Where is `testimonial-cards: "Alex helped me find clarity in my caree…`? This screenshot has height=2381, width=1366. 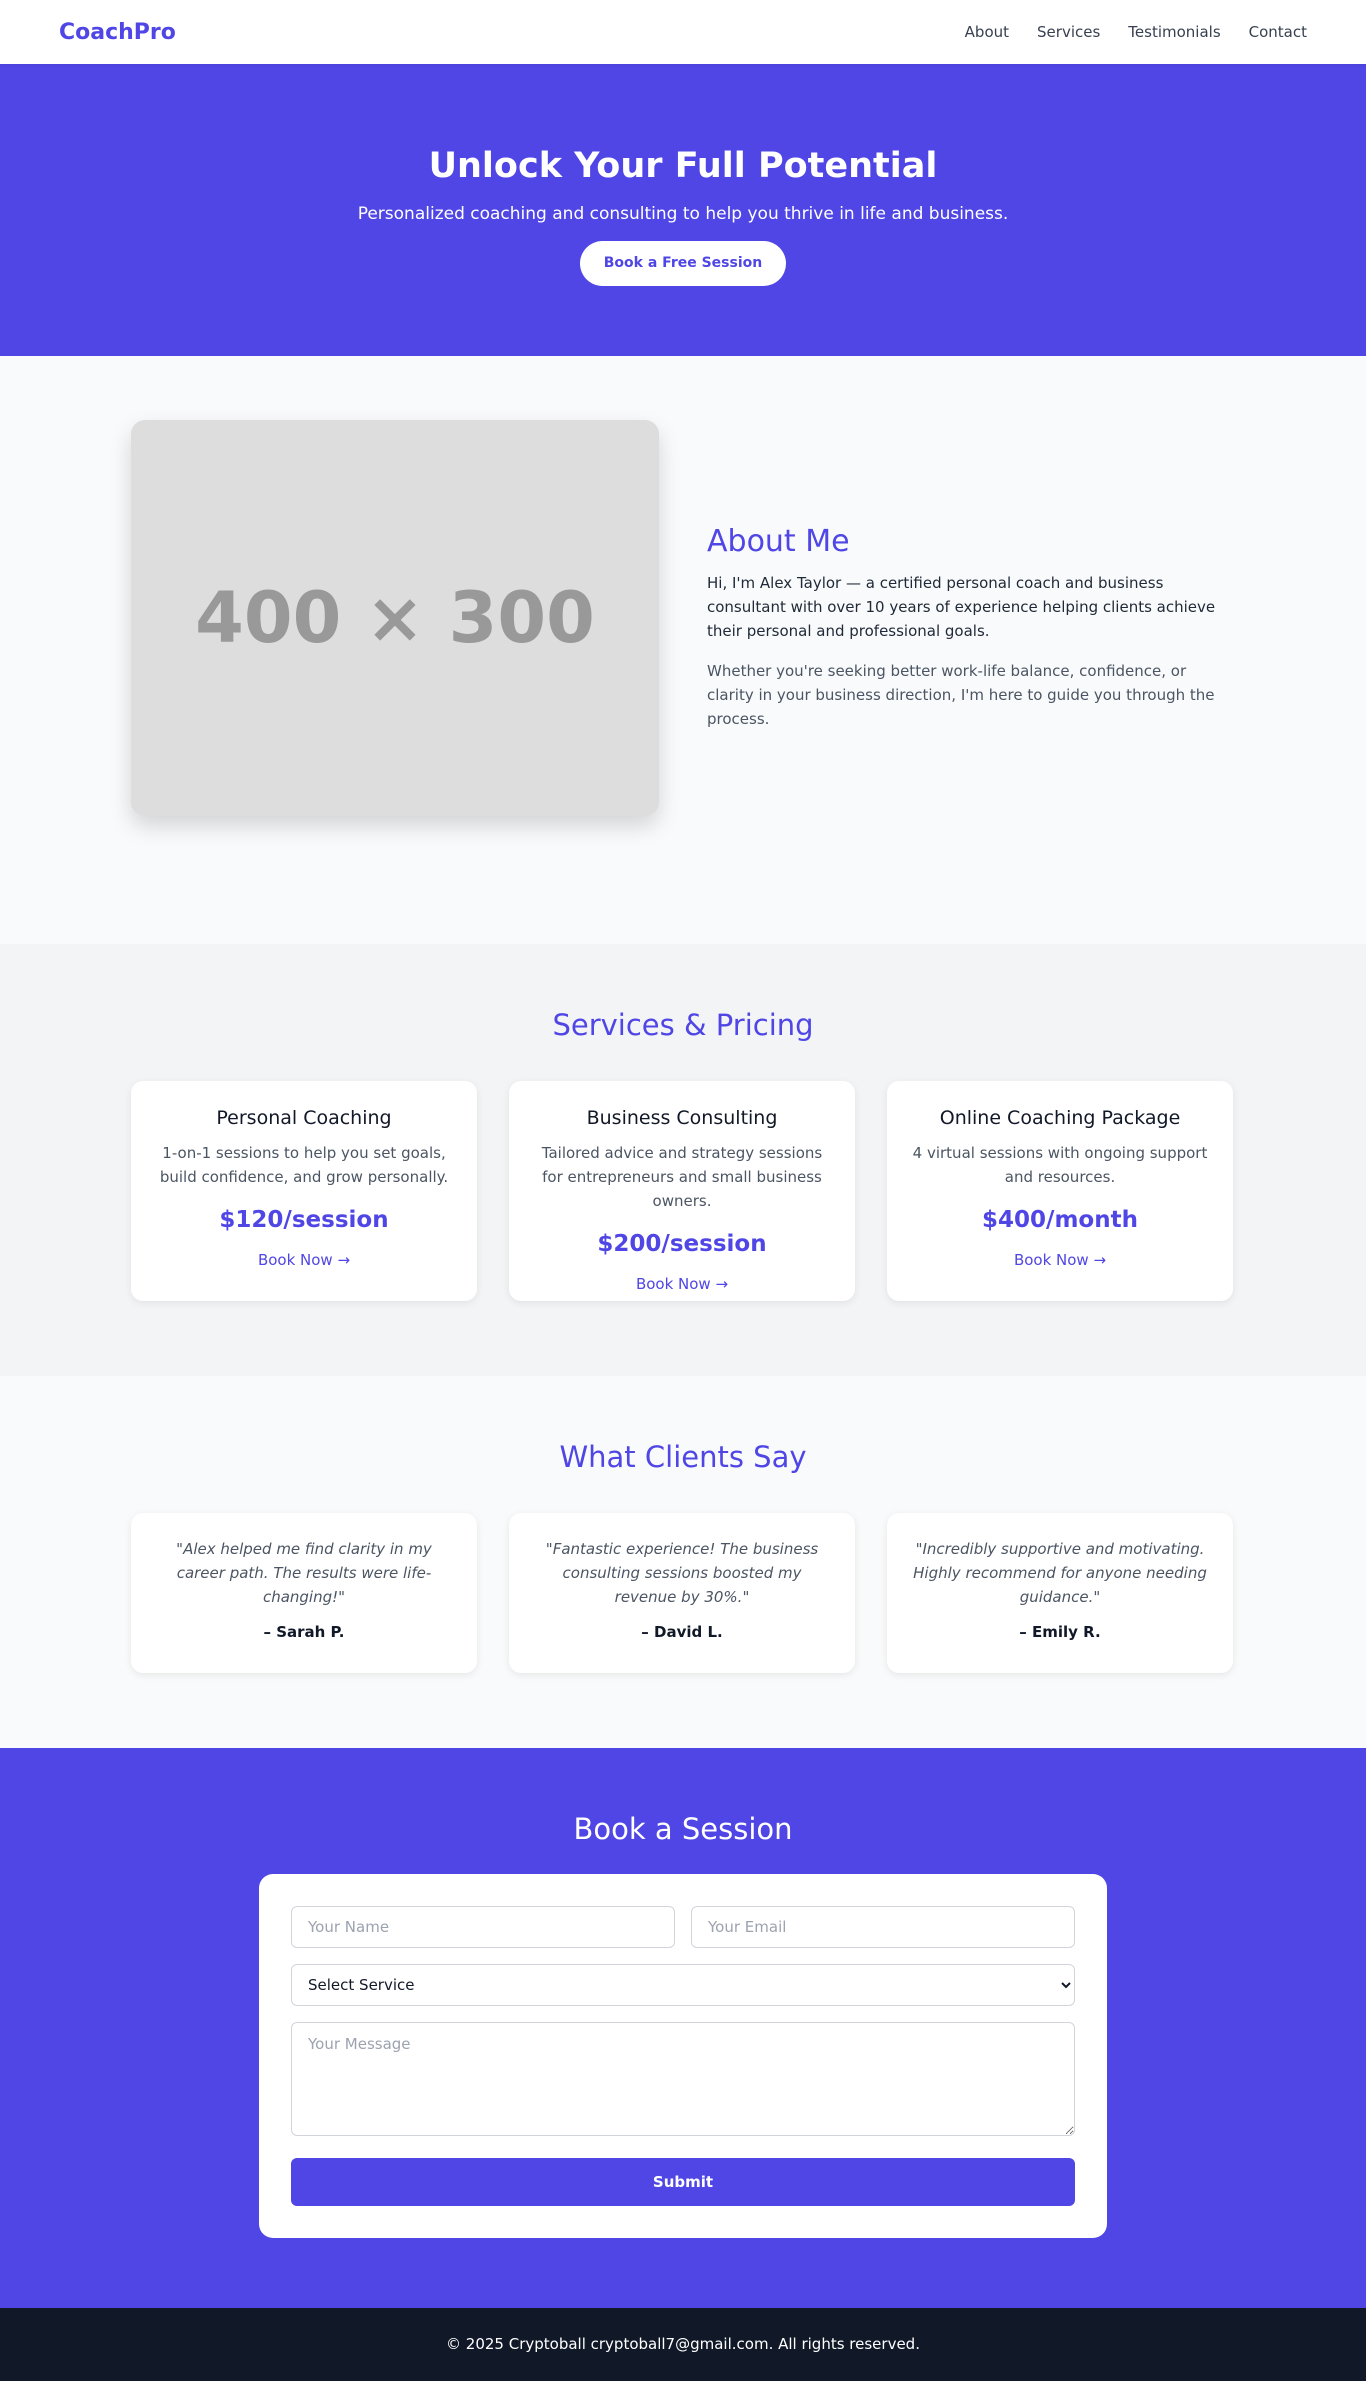 testimonial-cards: "Alex helped me find clarity in my caree… is located at coordinates (683, 1593).